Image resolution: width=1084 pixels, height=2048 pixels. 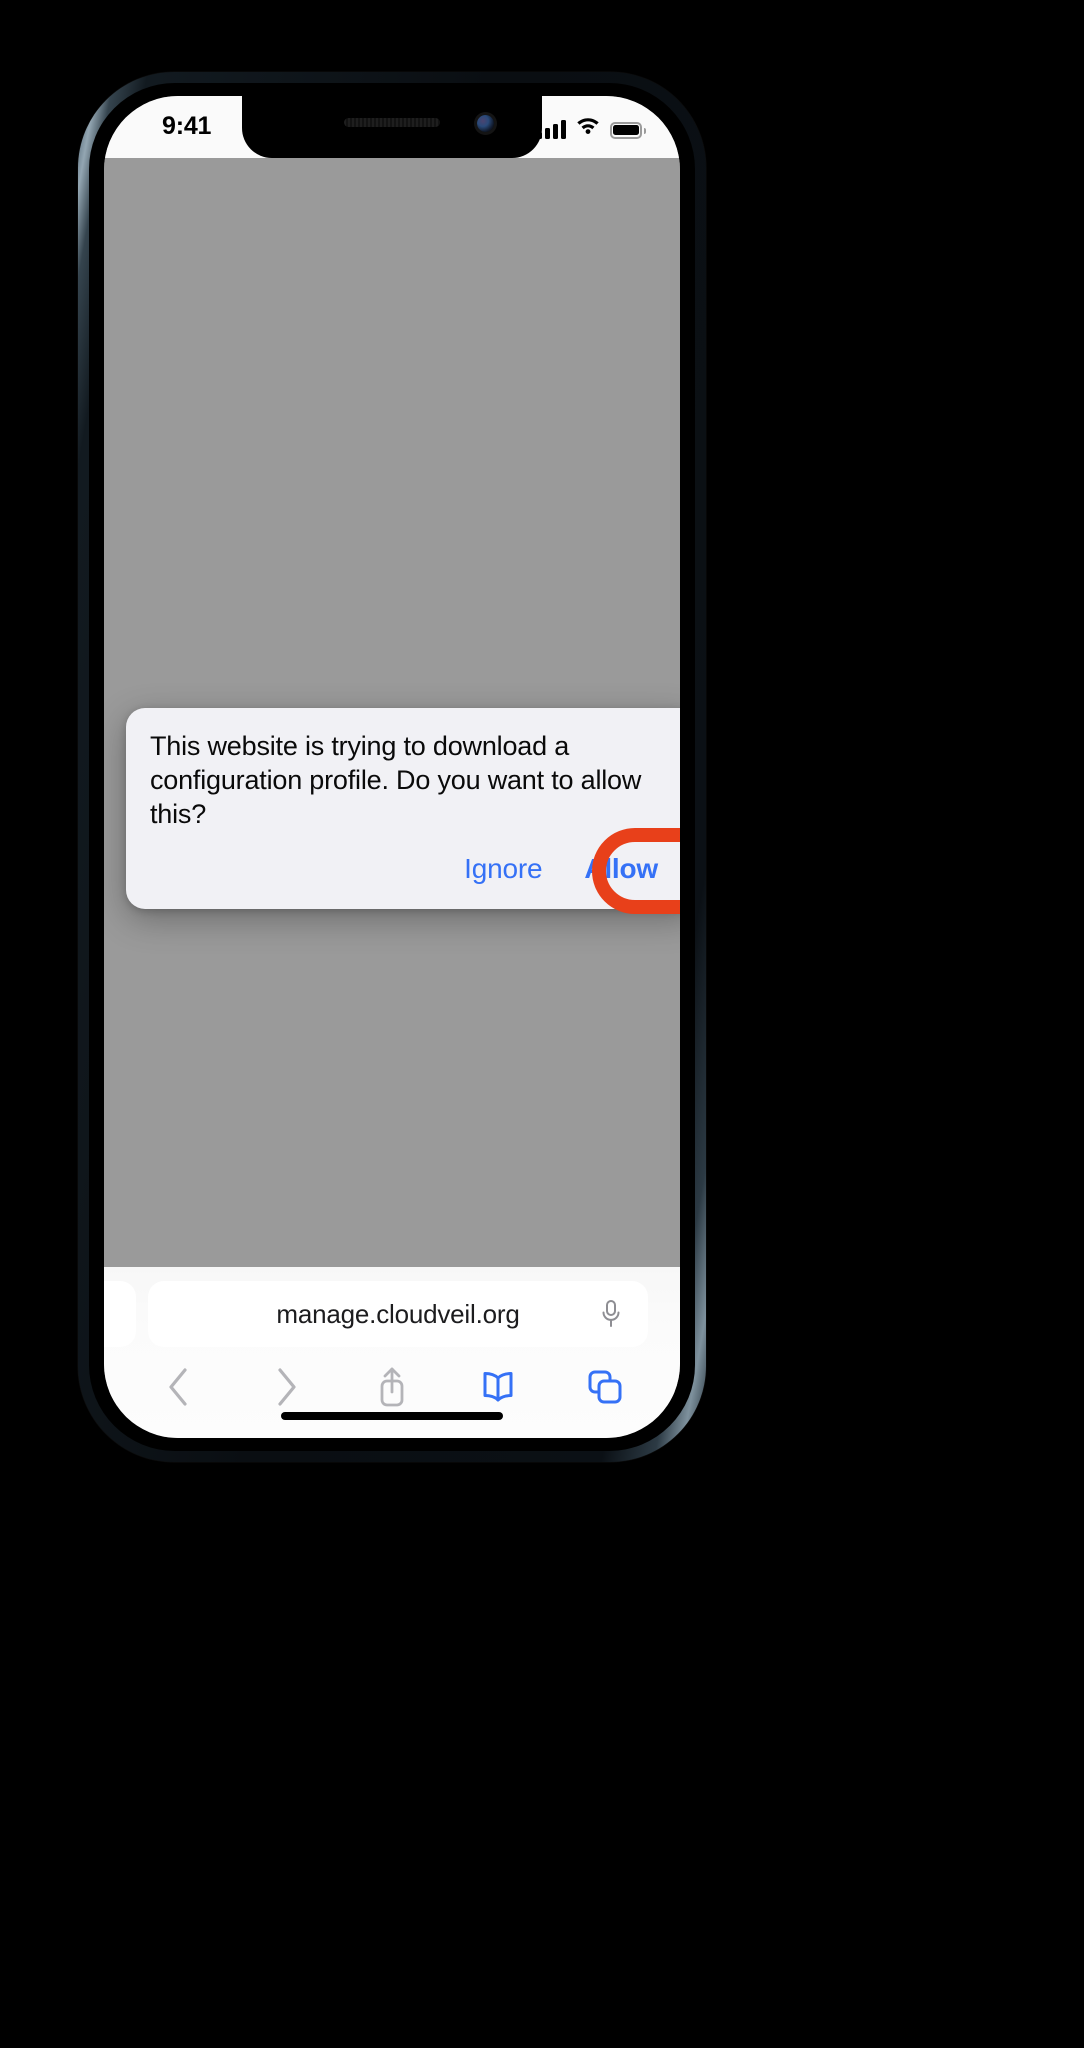 What do you see at coordinates (120, 1314) in the screenshot?
I see `adjacent-tab-preview` at bounding box center [120, 1314].